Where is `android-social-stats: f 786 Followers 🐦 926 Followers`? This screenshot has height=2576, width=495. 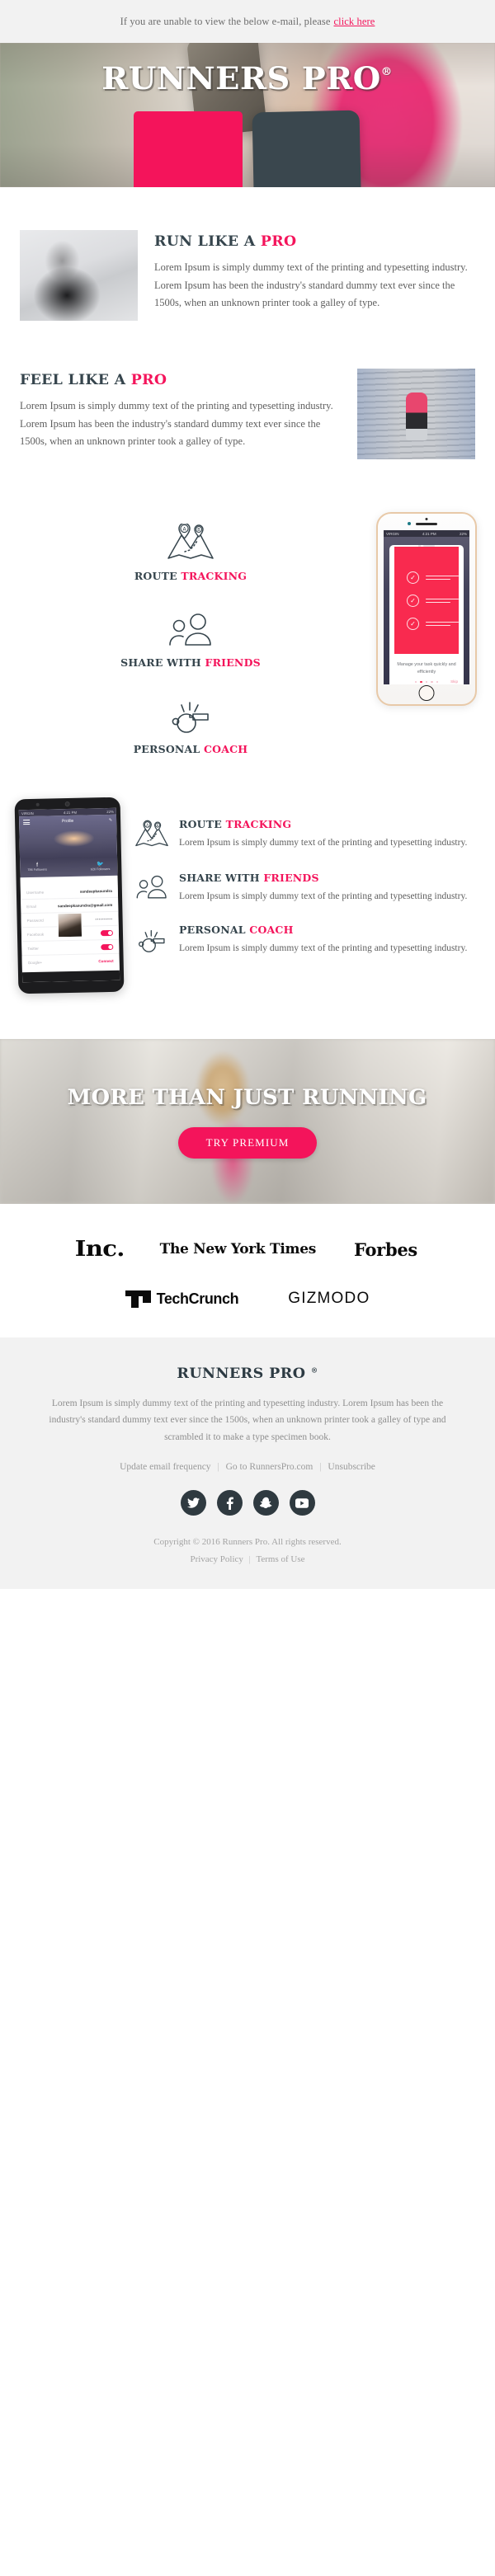
android-social-stats: f 786 Followers 🐦 926 Followers is located at coordinates (68, 869).